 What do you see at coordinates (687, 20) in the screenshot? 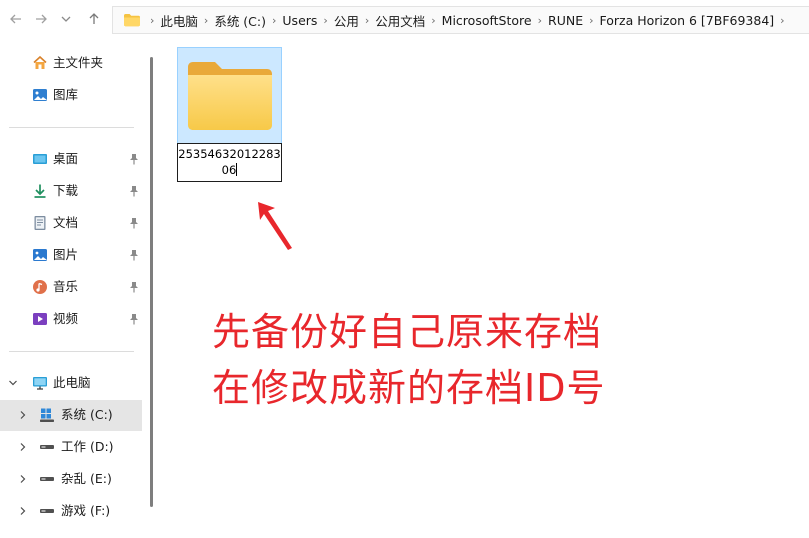
I see `breadcrumb-forza-horizon: Forza Horizon 6 [7BF69384]` at bounding box center [687, 20].